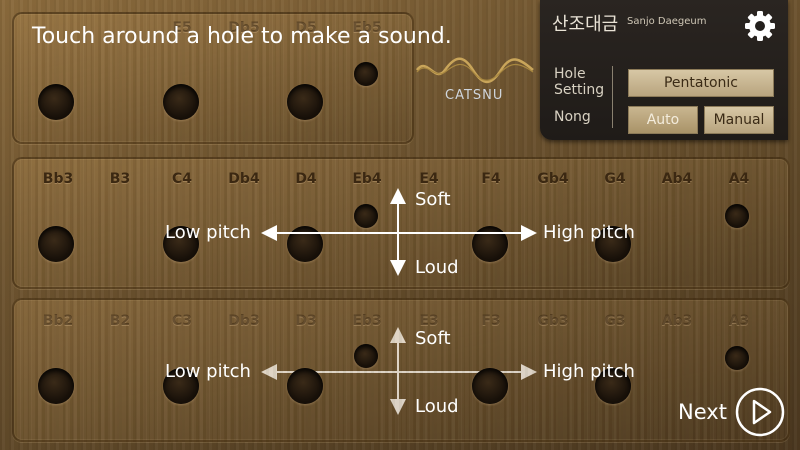 This screenshot has height=450, width=800. What do you see at coordinates (120, 321) in the screenshot?
I see `note-label: B2` at bounding box center [120, 321].